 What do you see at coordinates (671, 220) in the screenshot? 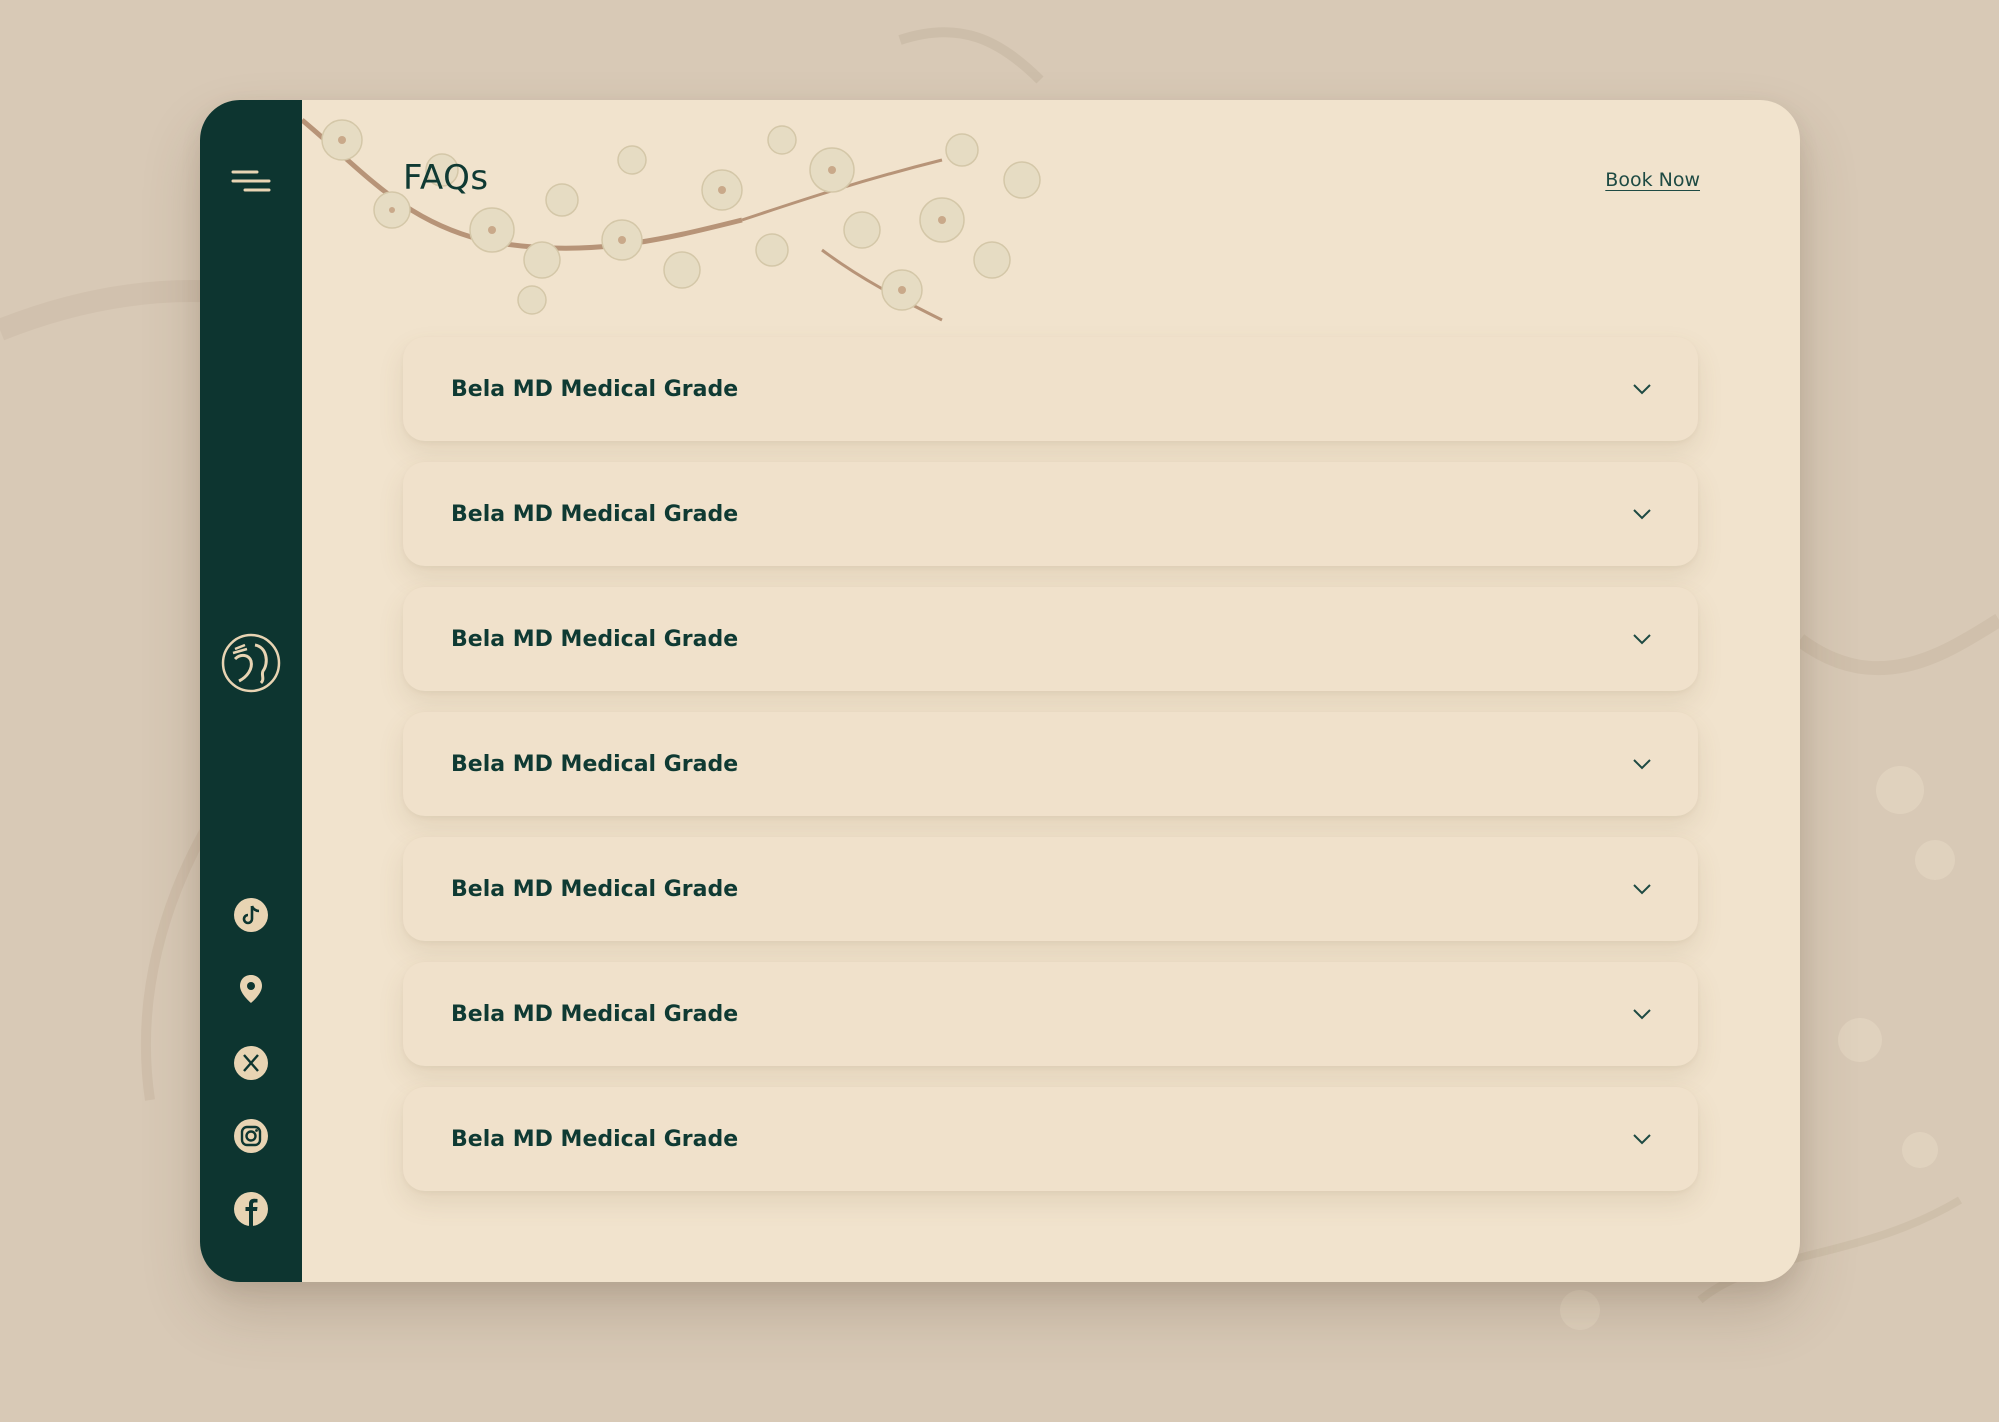
I see `cherry-blossom-decoration` at bounding box center [671, 220].